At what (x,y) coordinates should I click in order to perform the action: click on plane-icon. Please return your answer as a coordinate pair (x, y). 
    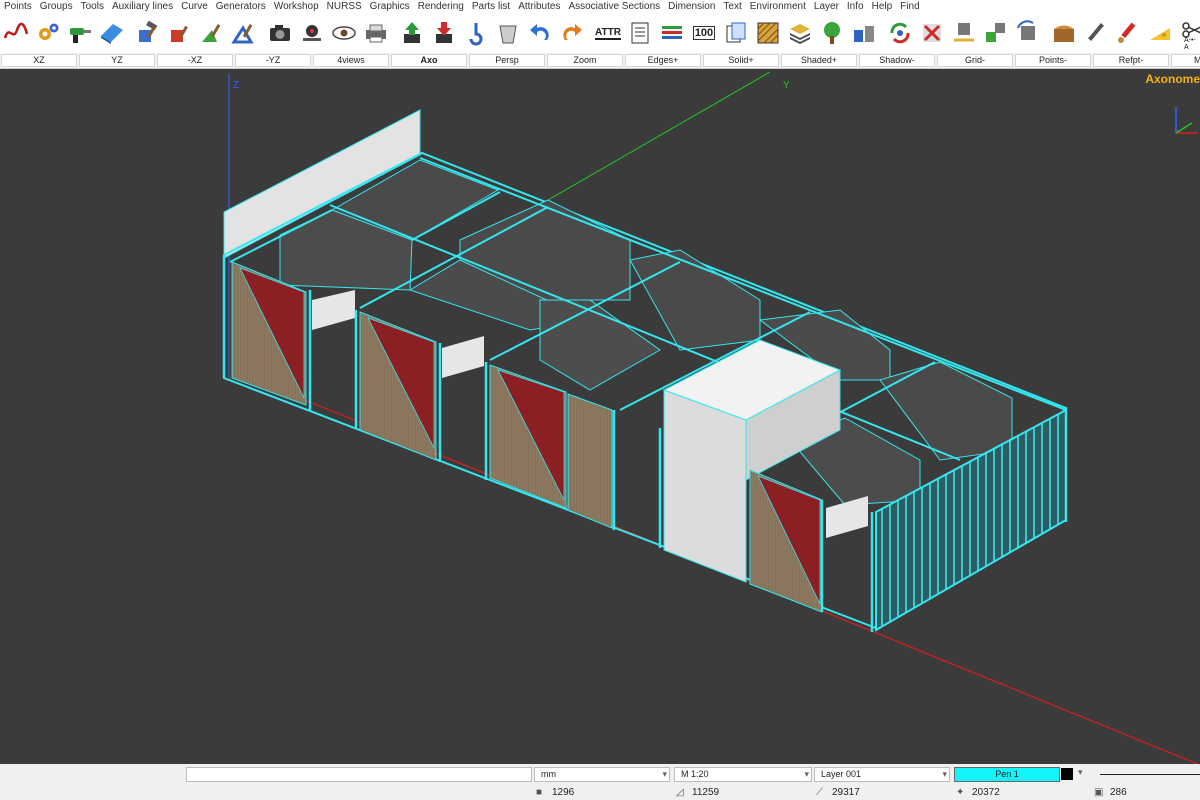
    Looking at the image, I should click on (112, 33).